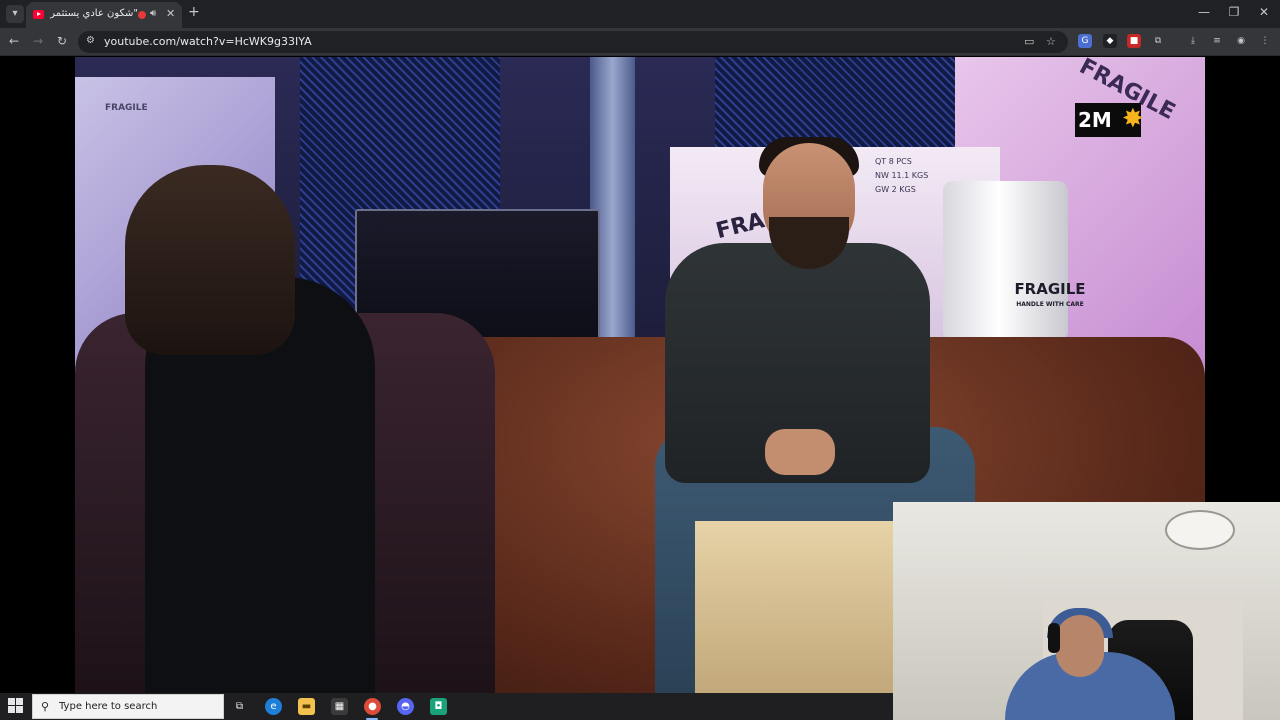  I want to click on box-spec-line: NW 11.1 KGS, so click(902, 175).